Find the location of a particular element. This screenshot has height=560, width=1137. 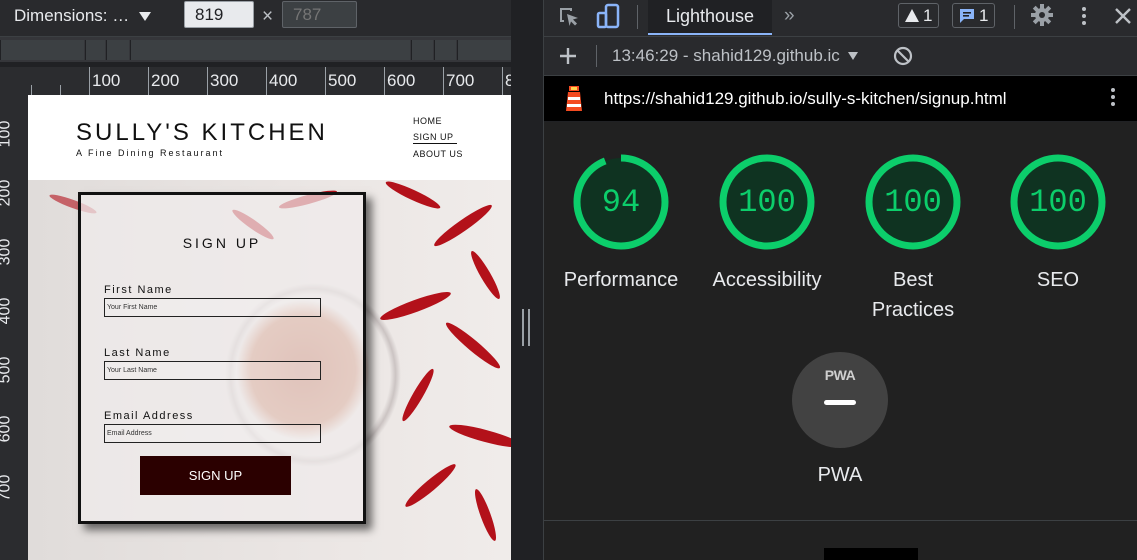

resize-handle is located at coordinates (527, 327).